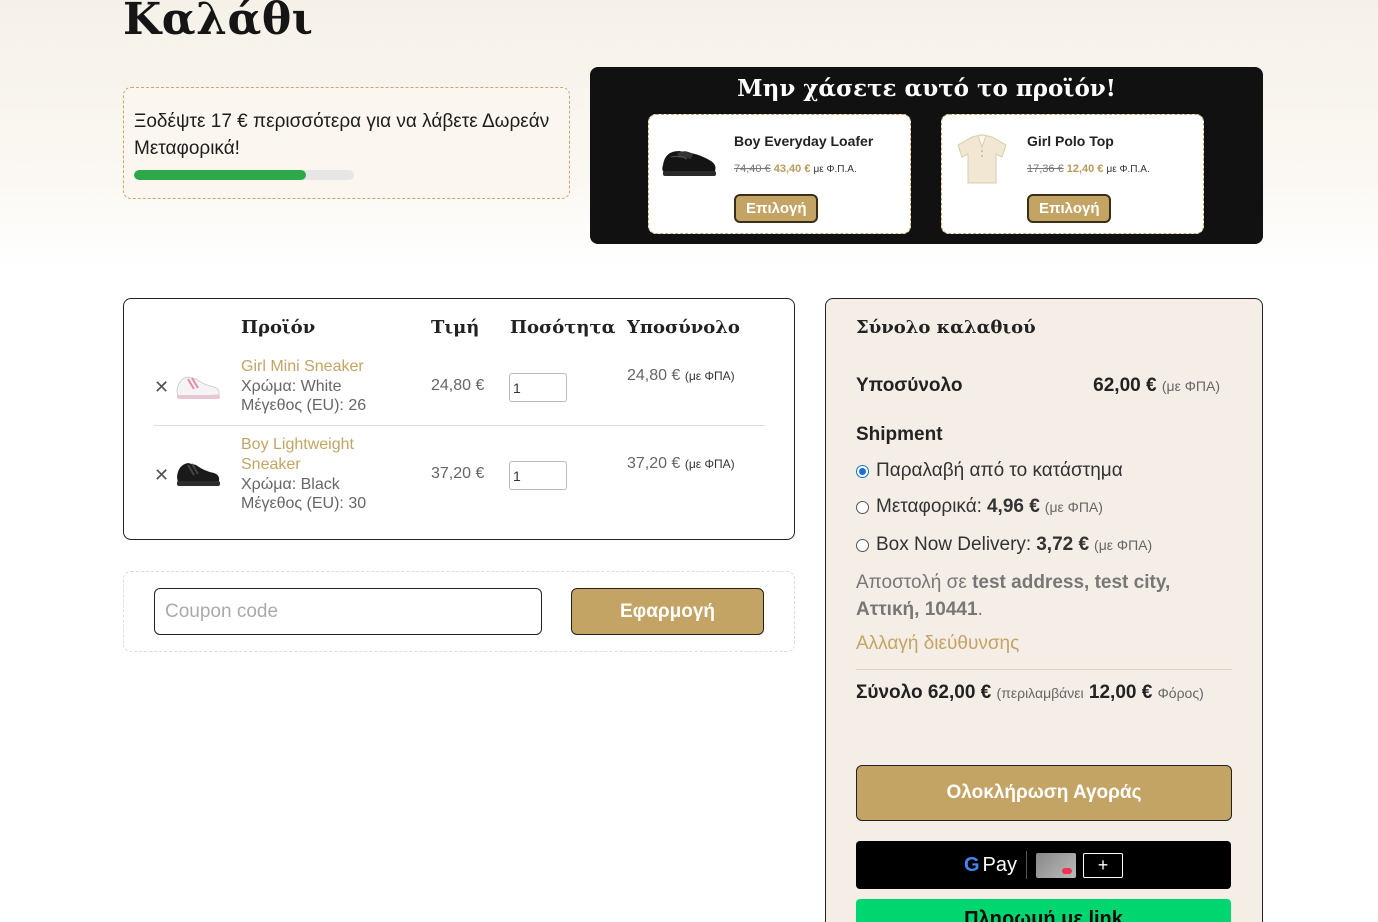 This screenshot has height=922, width=1378. What do you see at coordinates (304, 405) in the screenshot?
I see `product-size: Μέγεθος (EU): 26` at bounding box center [304, 405].